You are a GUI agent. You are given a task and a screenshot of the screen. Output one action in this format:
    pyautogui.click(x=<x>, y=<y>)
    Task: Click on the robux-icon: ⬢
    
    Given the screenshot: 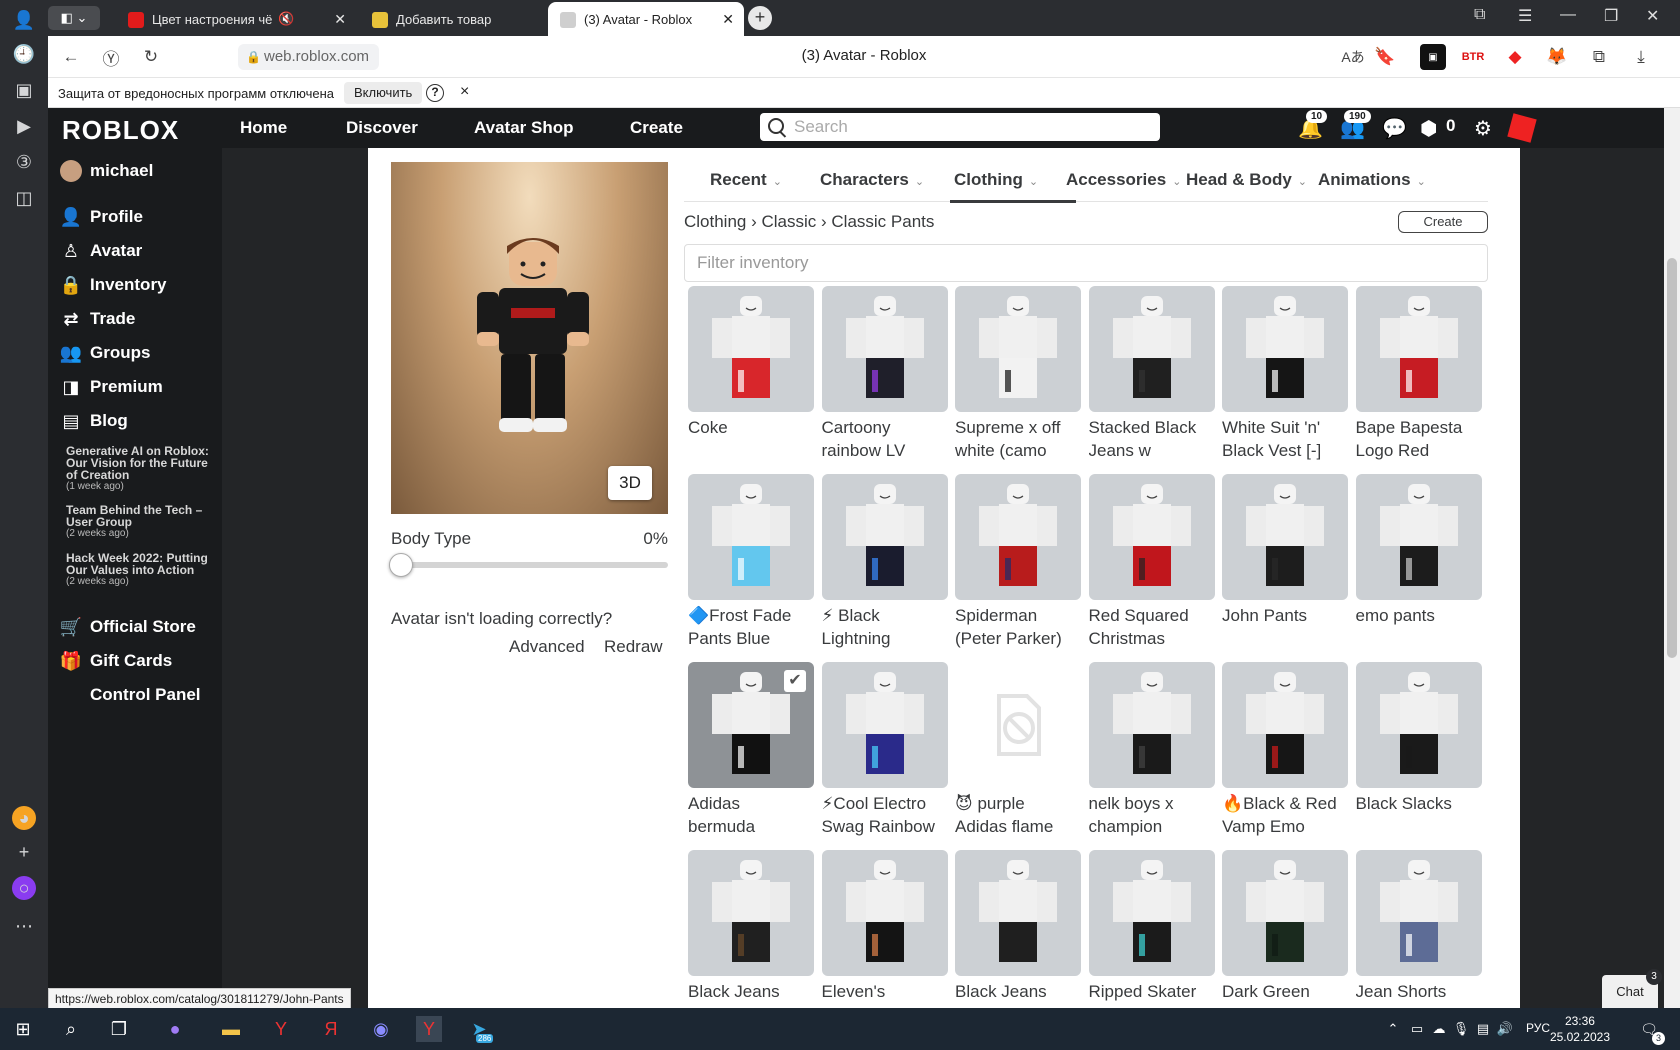 What is the action you would take?
    pyautogui.click(x=1428, y=128)
    